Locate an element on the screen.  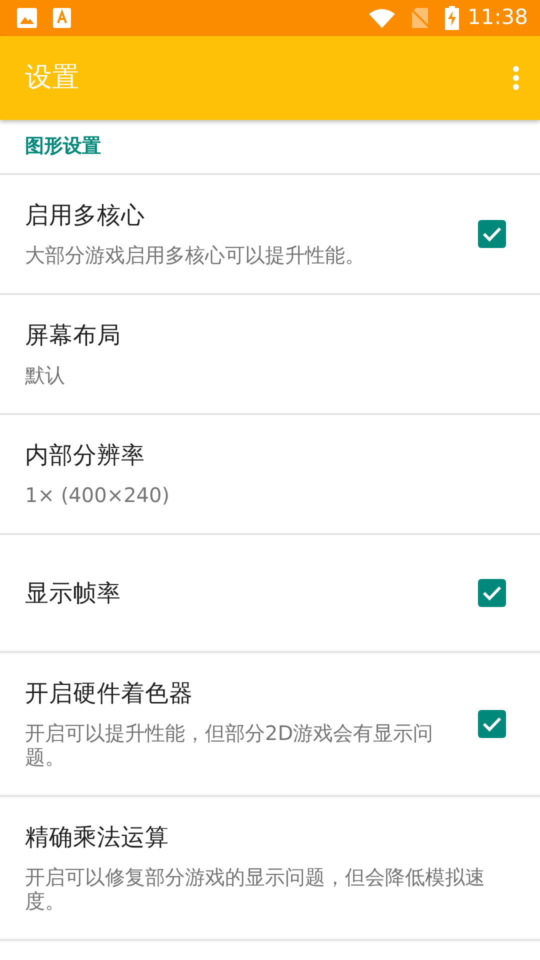
preference-summary: 开启可以提升性能，但部分2D游戏会有显示问题。 is located at coordinates (229, 745).